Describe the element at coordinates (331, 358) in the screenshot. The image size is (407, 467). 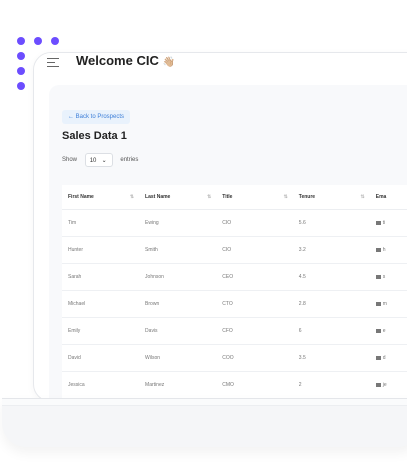
I see `cell: 3.5` at that location.